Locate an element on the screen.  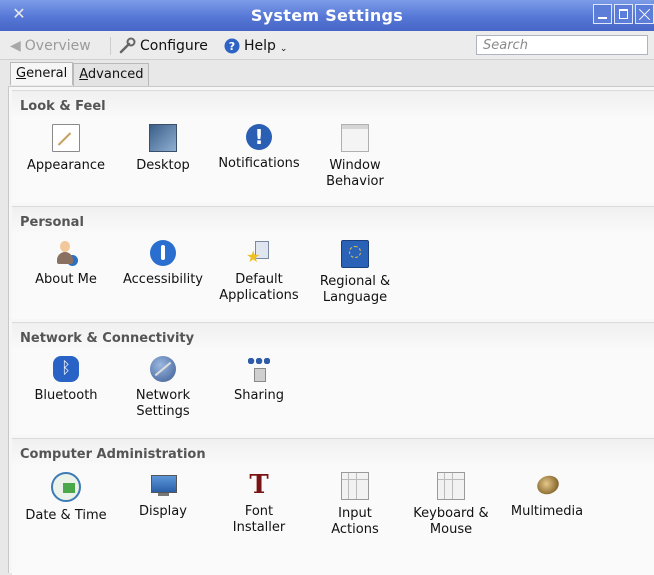
module-label: Regional & Language is located at coordinates (355, 289).